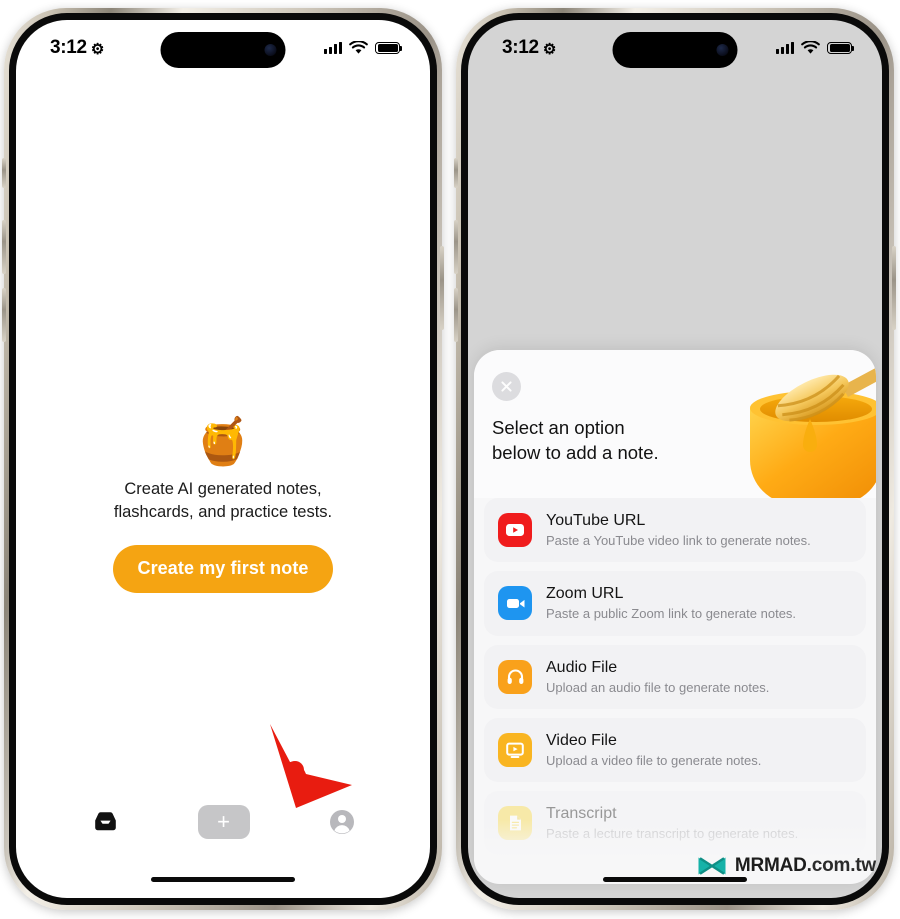 Image resolution: width=900 pixels, height=919 pixels. What do you see at coordinates (675, 50) in the screenshot?
I see `dynamic-island-right` at bounding box center [675, 50].